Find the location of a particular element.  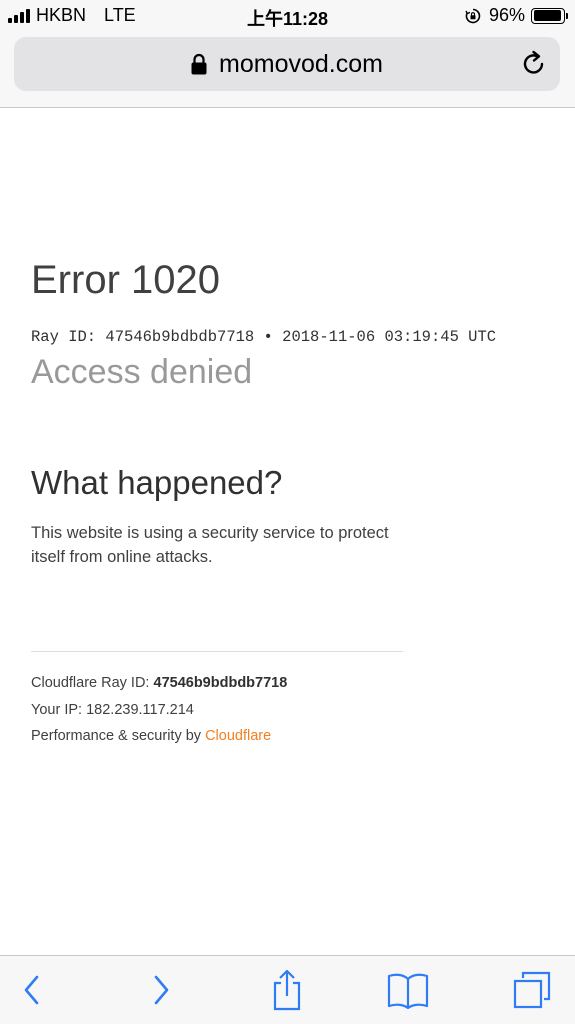

error-title: Error 1020 is located at coordinates (125, 280).